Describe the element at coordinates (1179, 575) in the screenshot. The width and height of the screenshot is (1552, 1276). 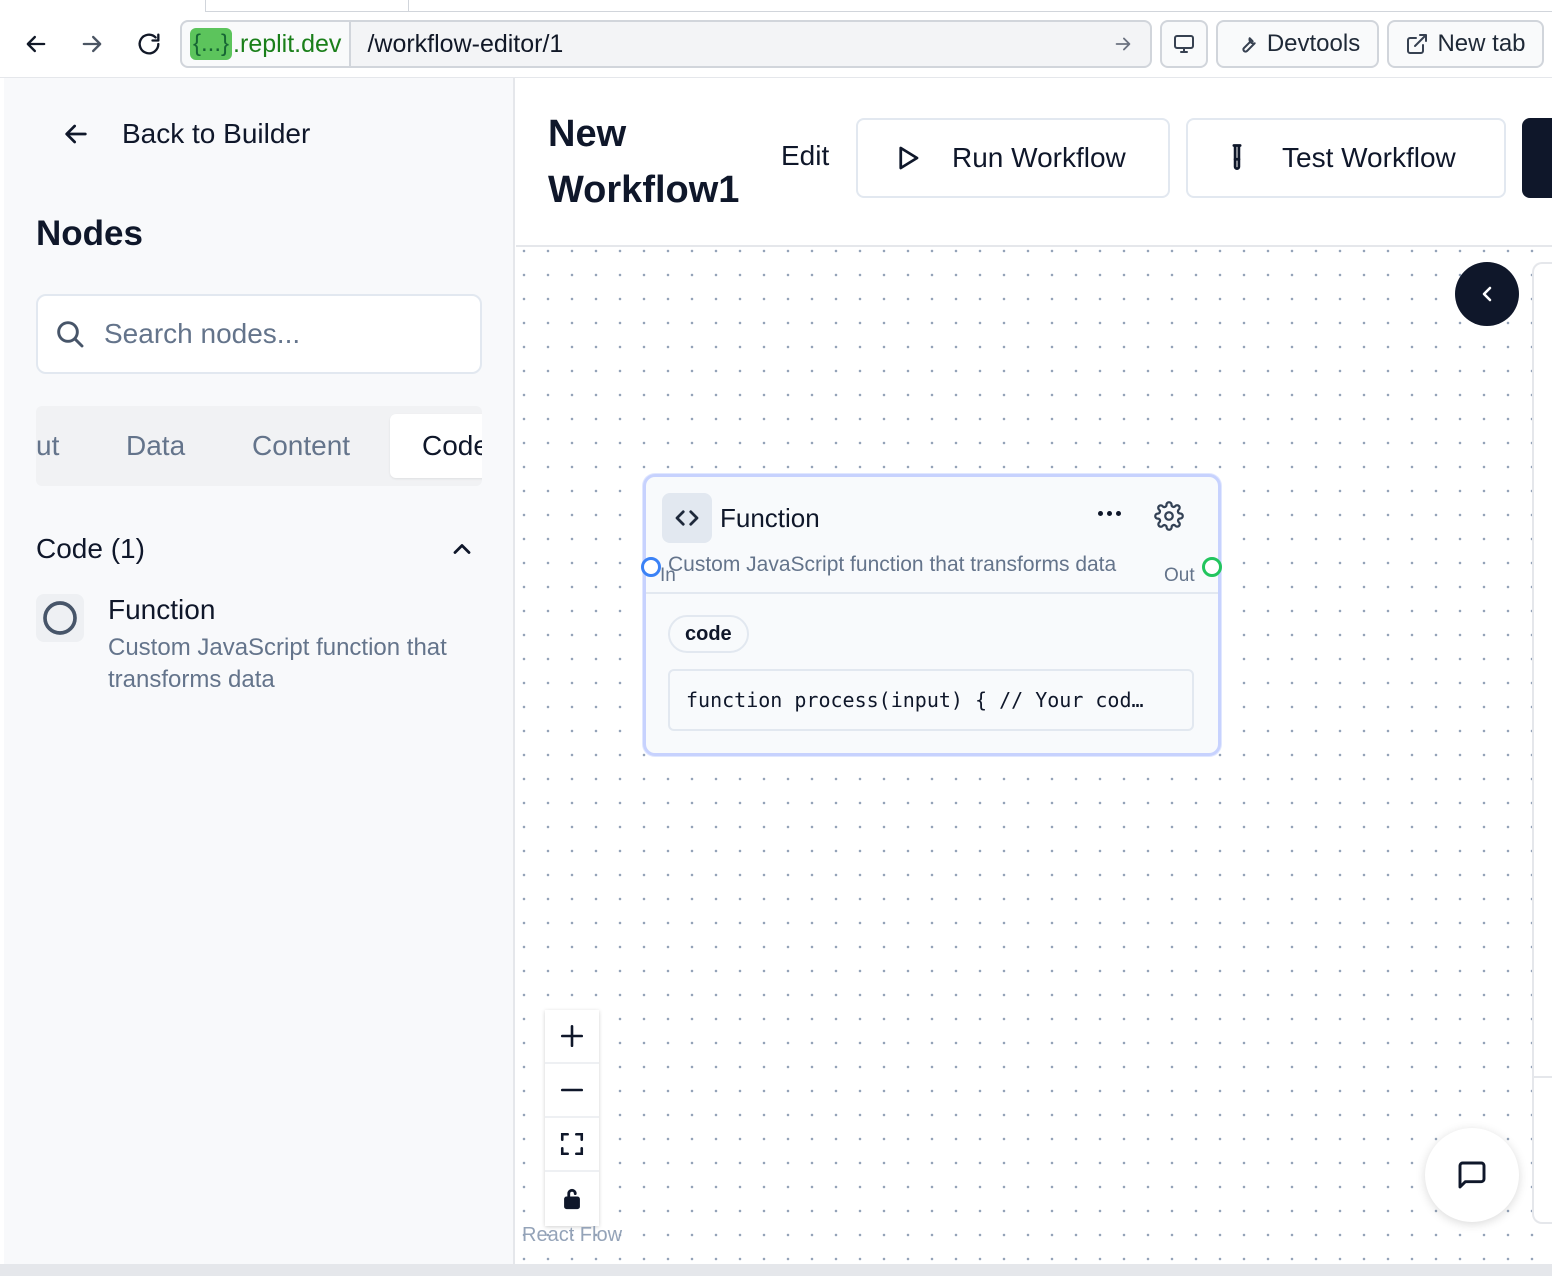
I see `output-handle-label: Out` at that location.